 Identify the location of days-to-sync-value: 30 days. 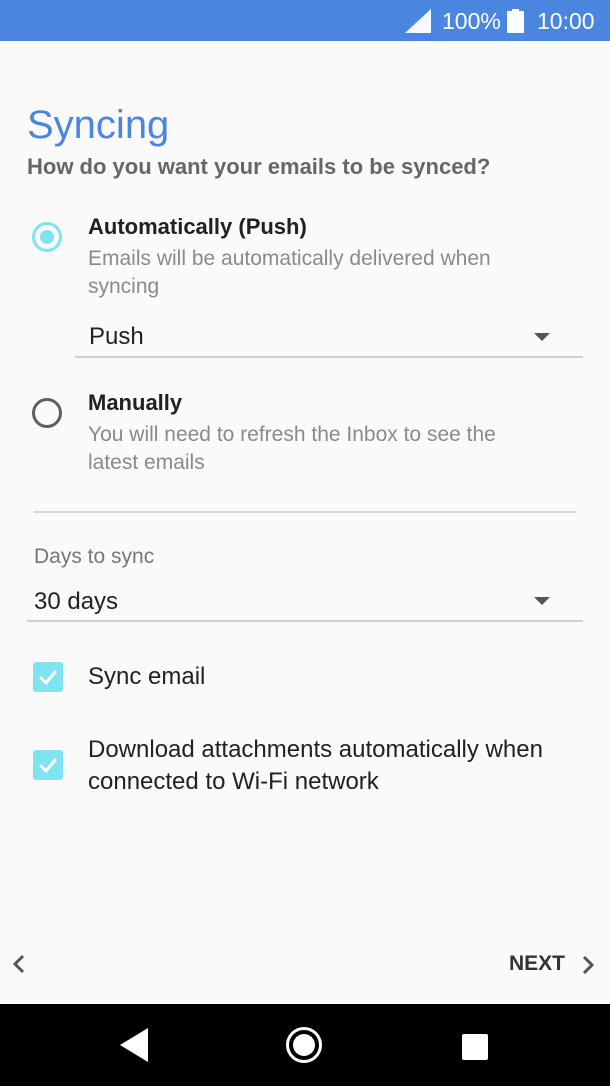
(76, 601).